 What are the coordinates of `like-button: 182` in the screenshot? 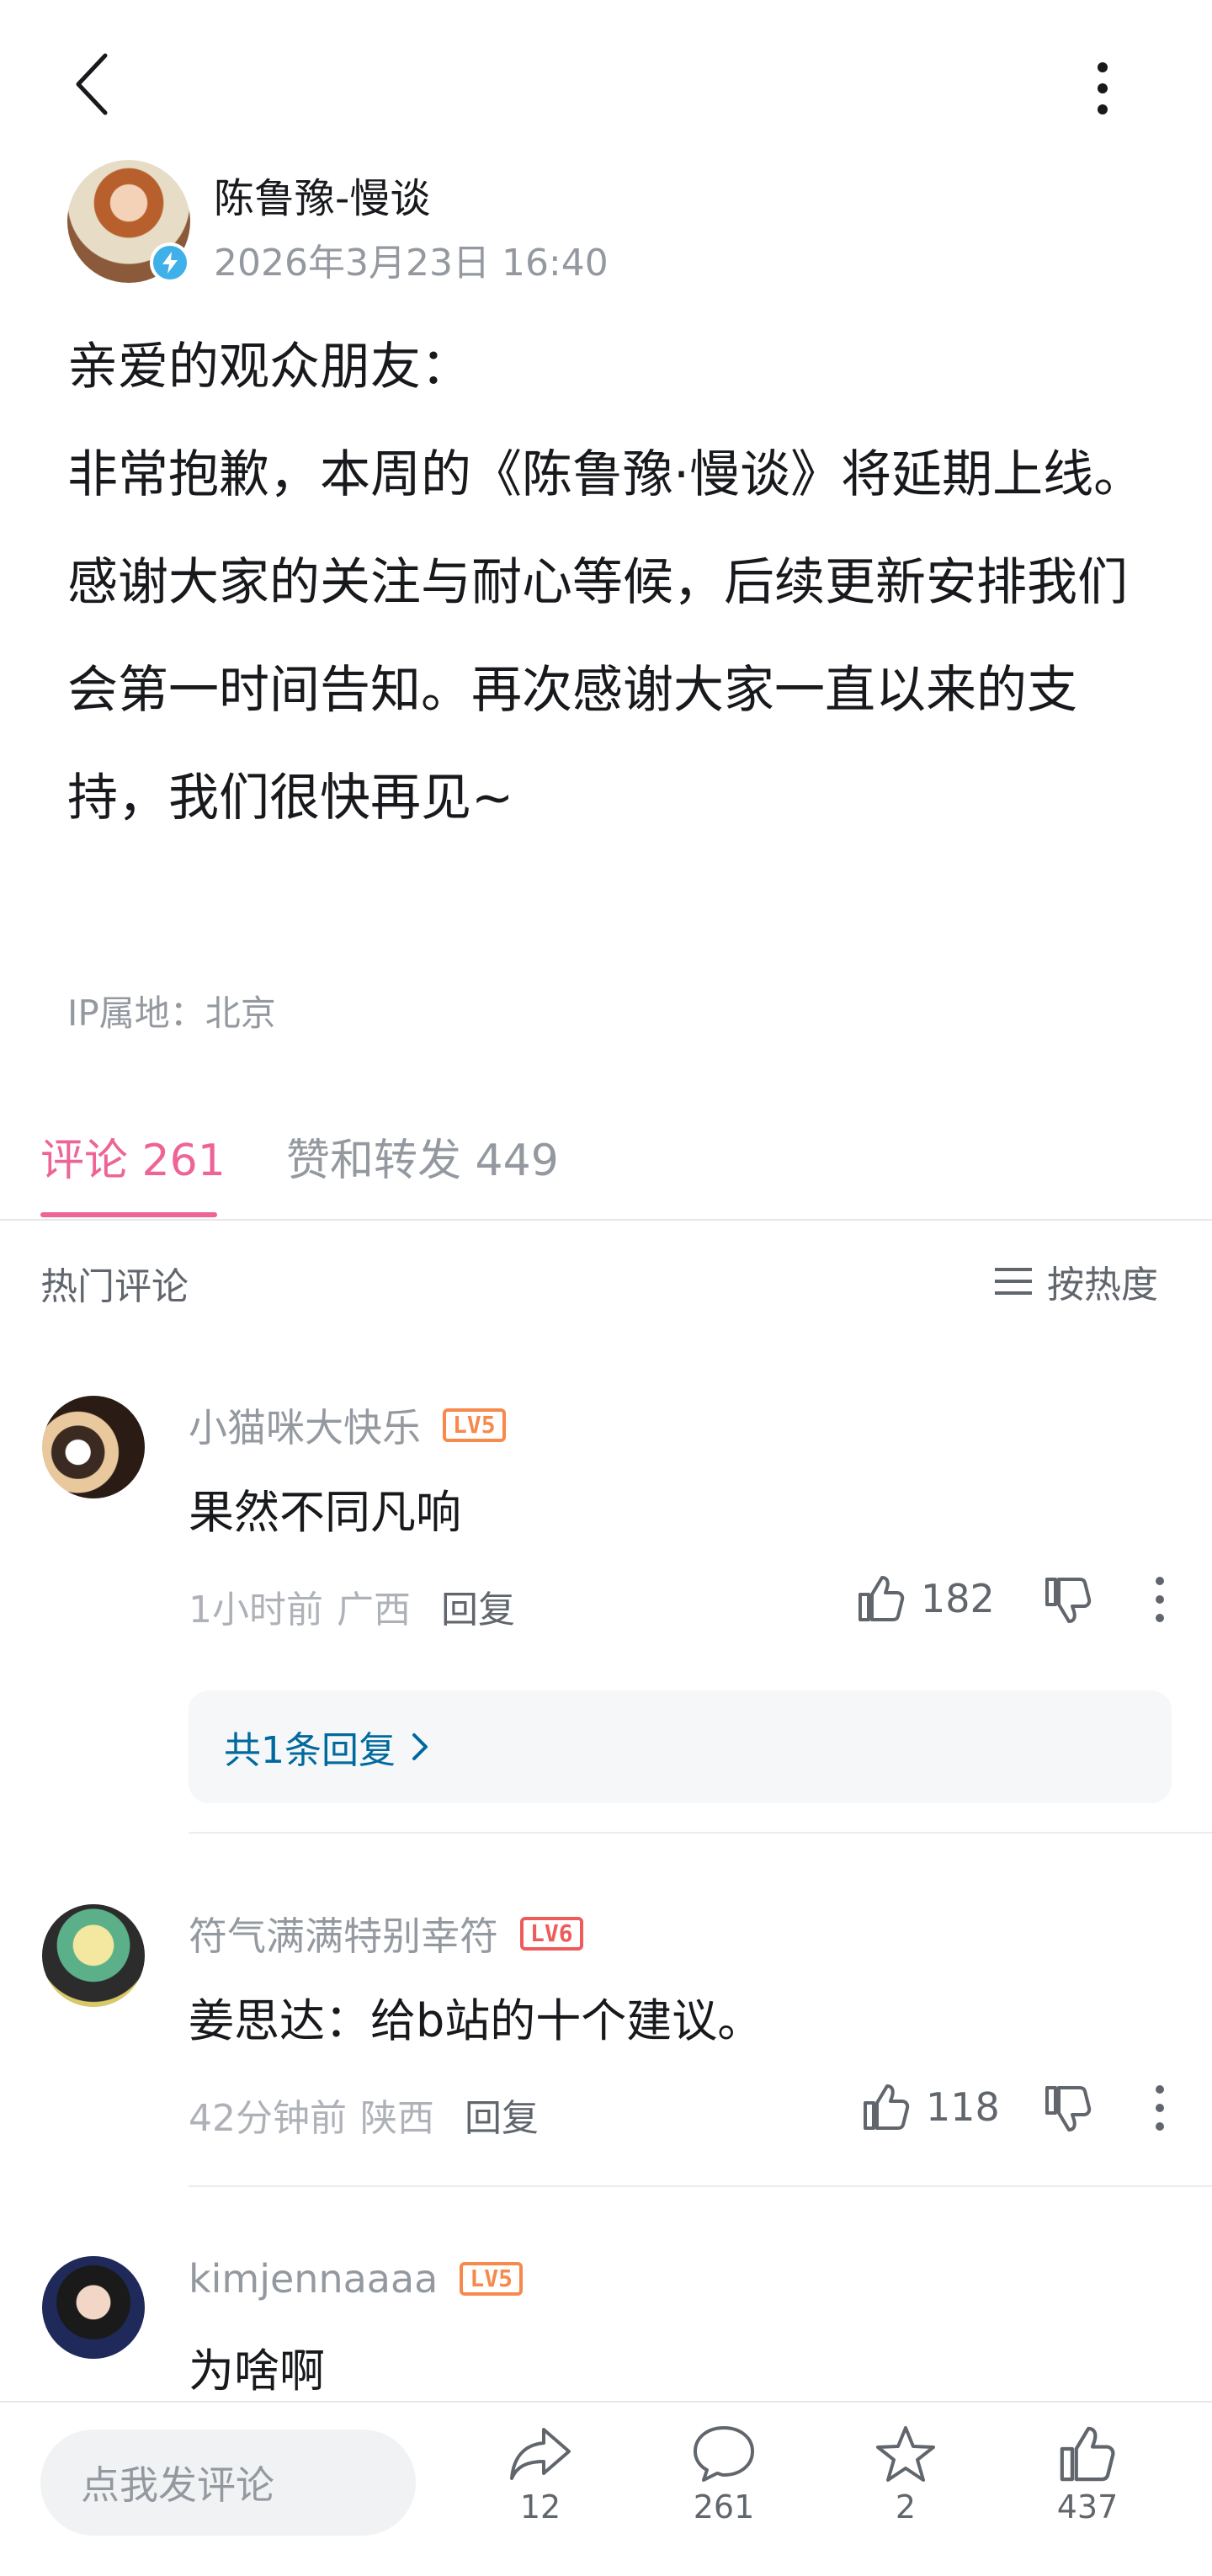 It's located at (926, 1598).